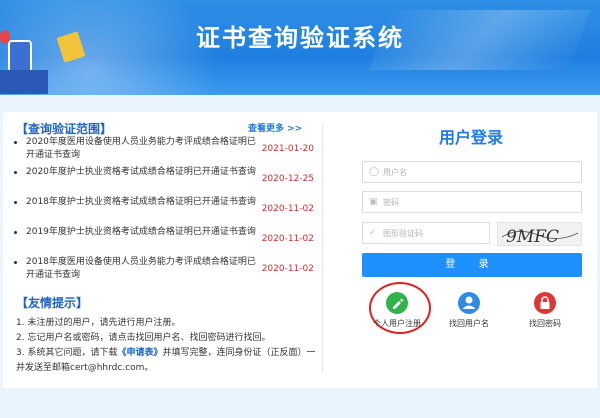 The image size is (600, 418). I want to click on page-title: 证书查询验证系统, so click(300, 38).